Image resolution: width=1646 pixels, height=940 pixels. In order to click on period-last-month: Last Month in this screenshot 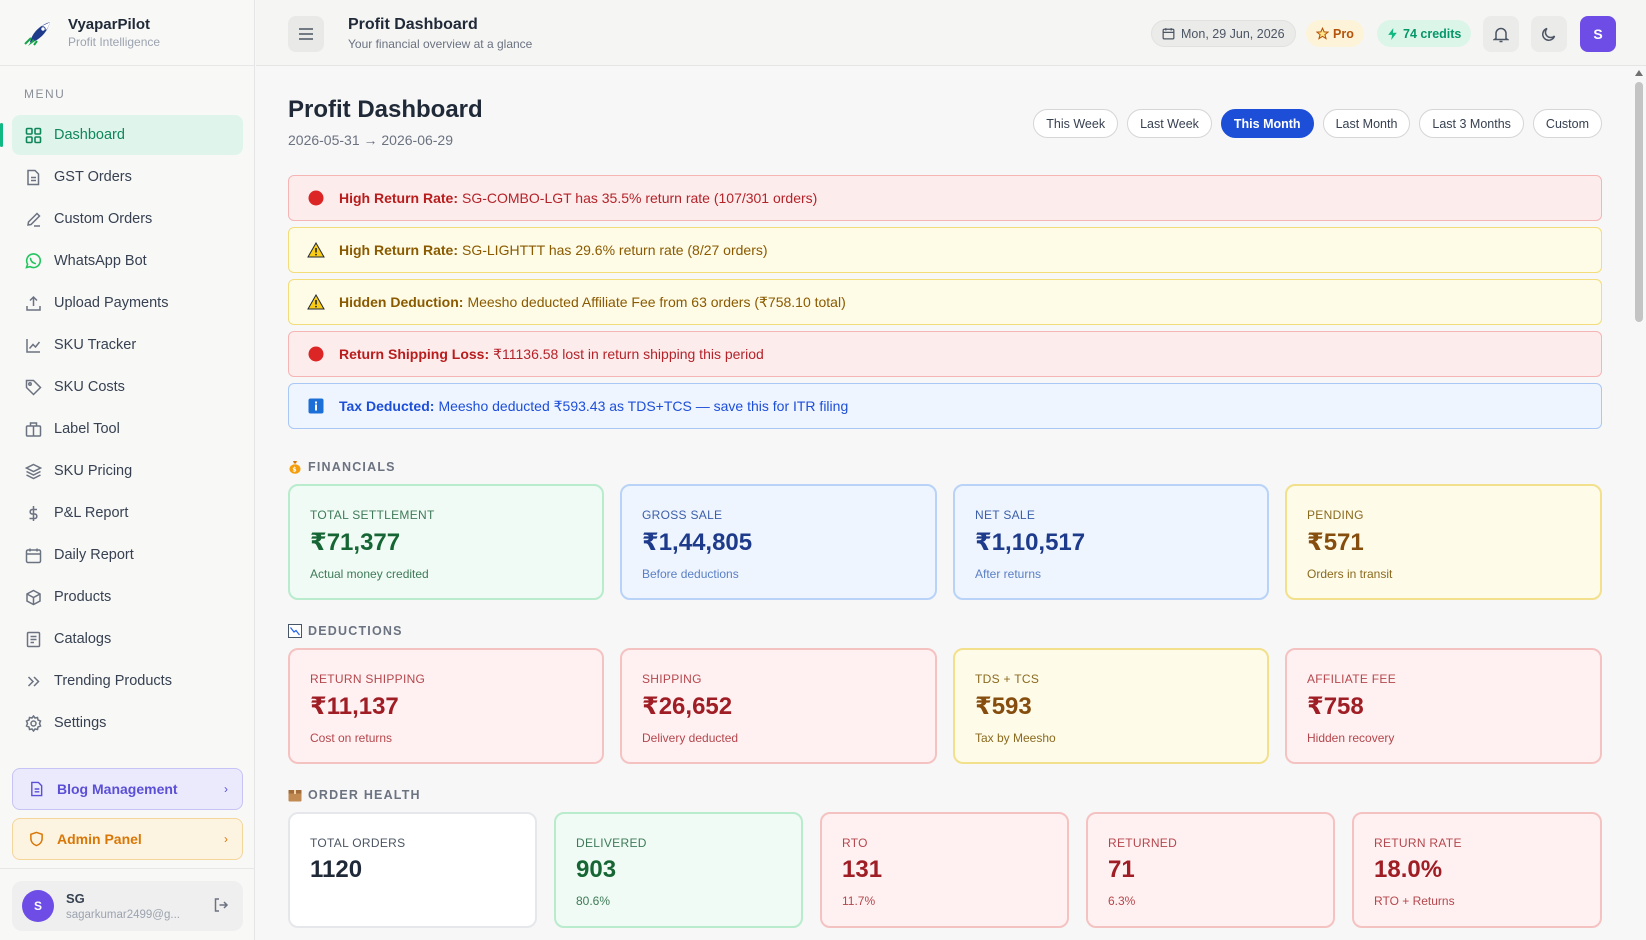, I will do `click(1366, 123)`.